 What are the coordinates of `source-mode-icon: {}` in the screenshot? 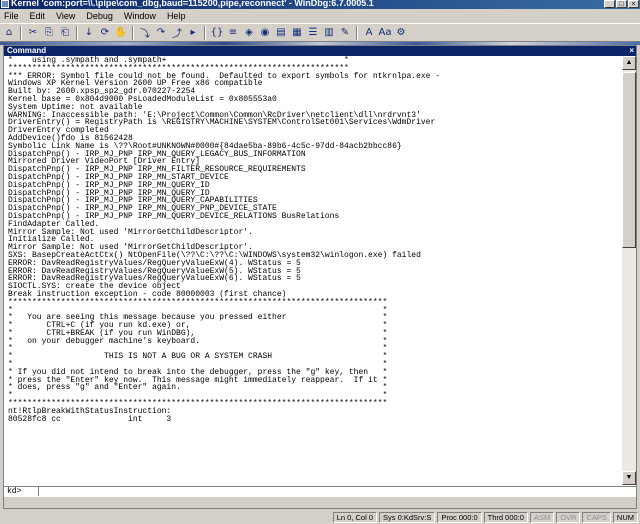 It's located at (217, 33).